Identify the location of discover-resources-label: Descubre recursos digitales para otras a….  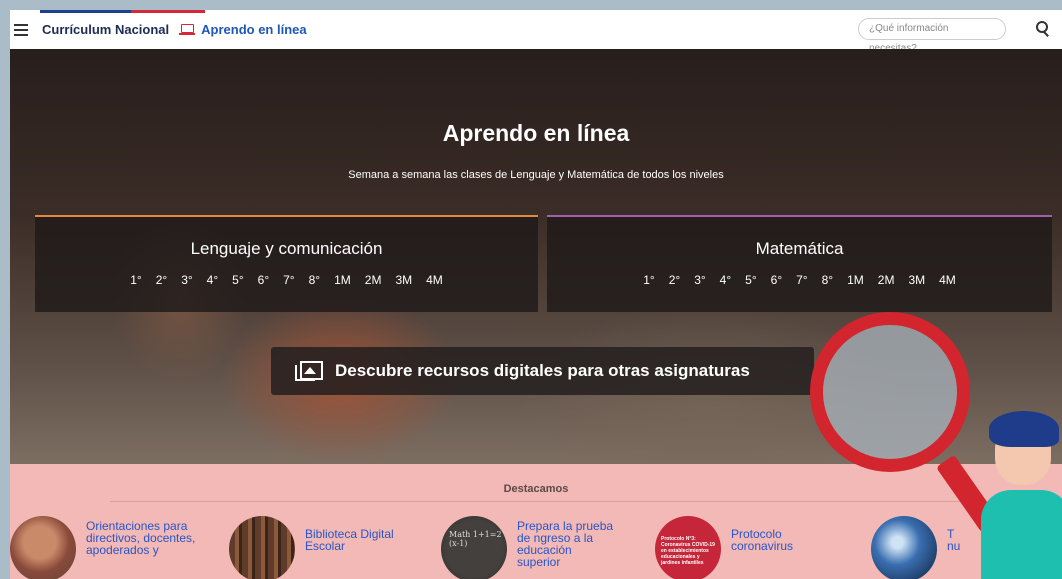
(542, 370).